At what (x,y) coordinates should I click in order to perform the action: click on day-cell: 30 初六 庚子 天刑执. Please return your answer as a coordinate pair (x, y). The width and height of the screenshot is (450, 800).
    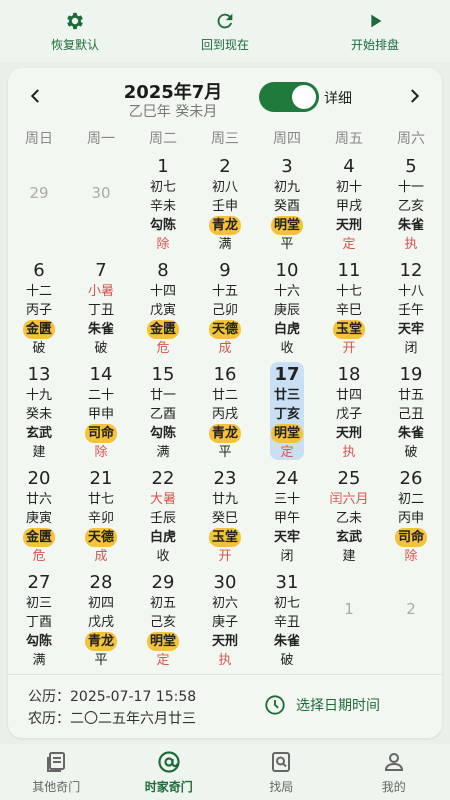
    Looking at the image, I should click on (225, 620).